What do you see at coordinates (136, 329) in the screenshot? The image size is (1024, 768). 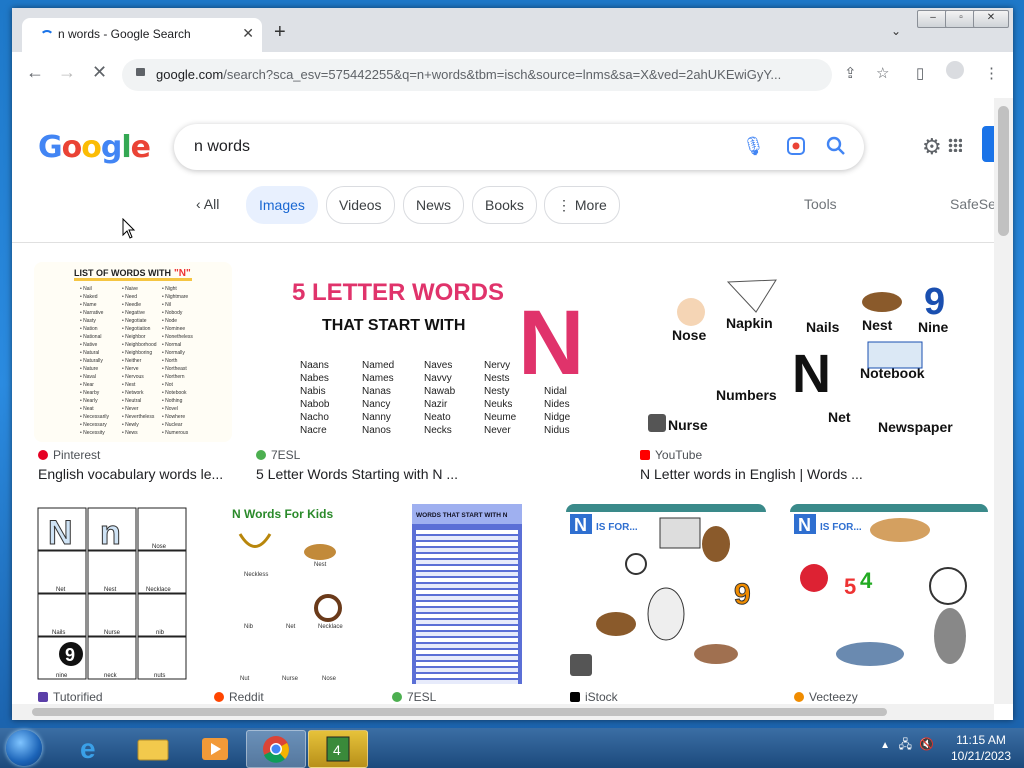 I see `list-word: • Negotiation` at bounding box center [136, 329].